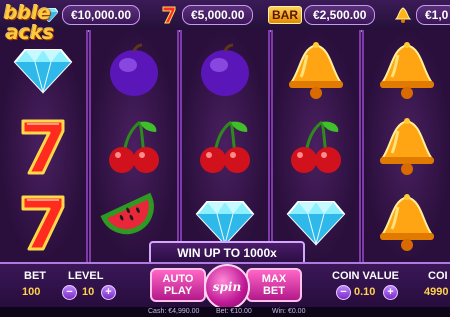  I want to click on max-bet-line-2: BET, so click(273, 291).